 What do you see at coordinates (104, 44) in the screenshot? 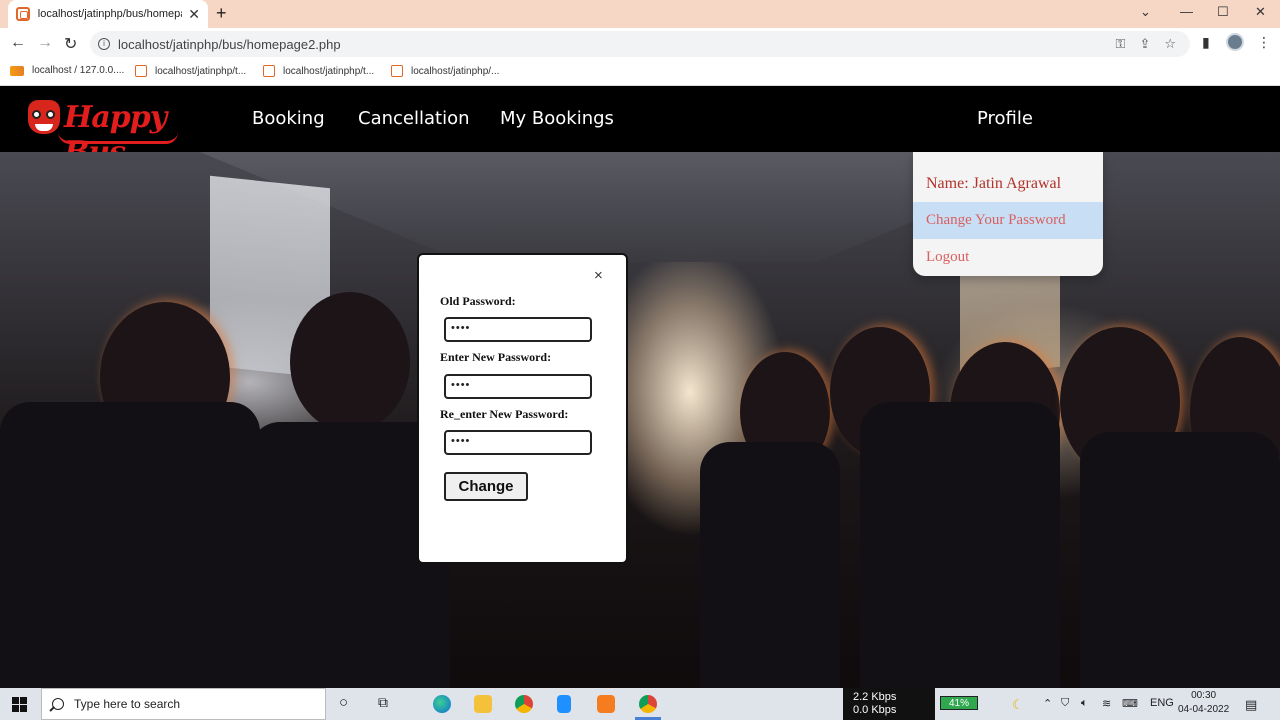
I see `site-info-icon: i` at bounding box center [104, 44].